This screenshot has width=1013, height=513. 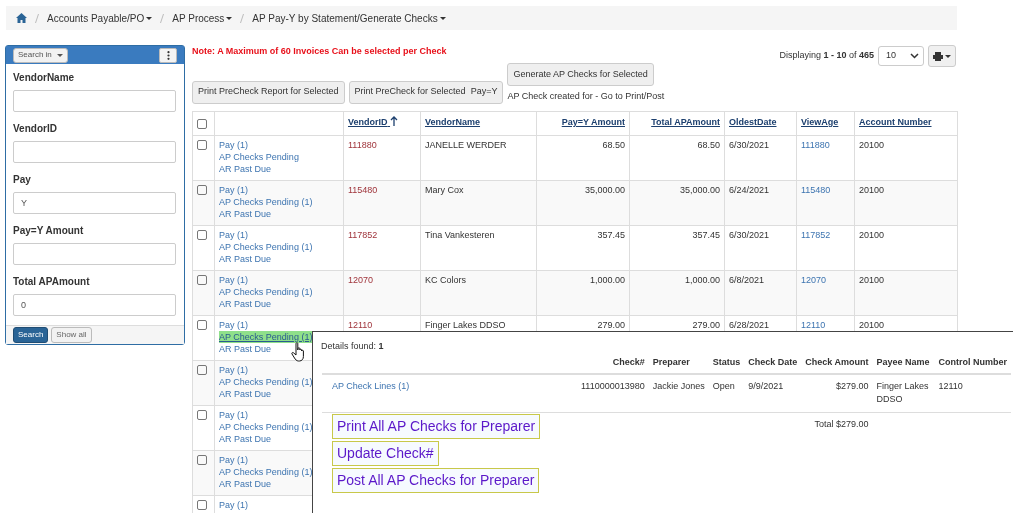 What do you see at coordinates (444, 189) in the screenshot?
I see `table-cell: Mary Cox` at bounding box center [444, 189].